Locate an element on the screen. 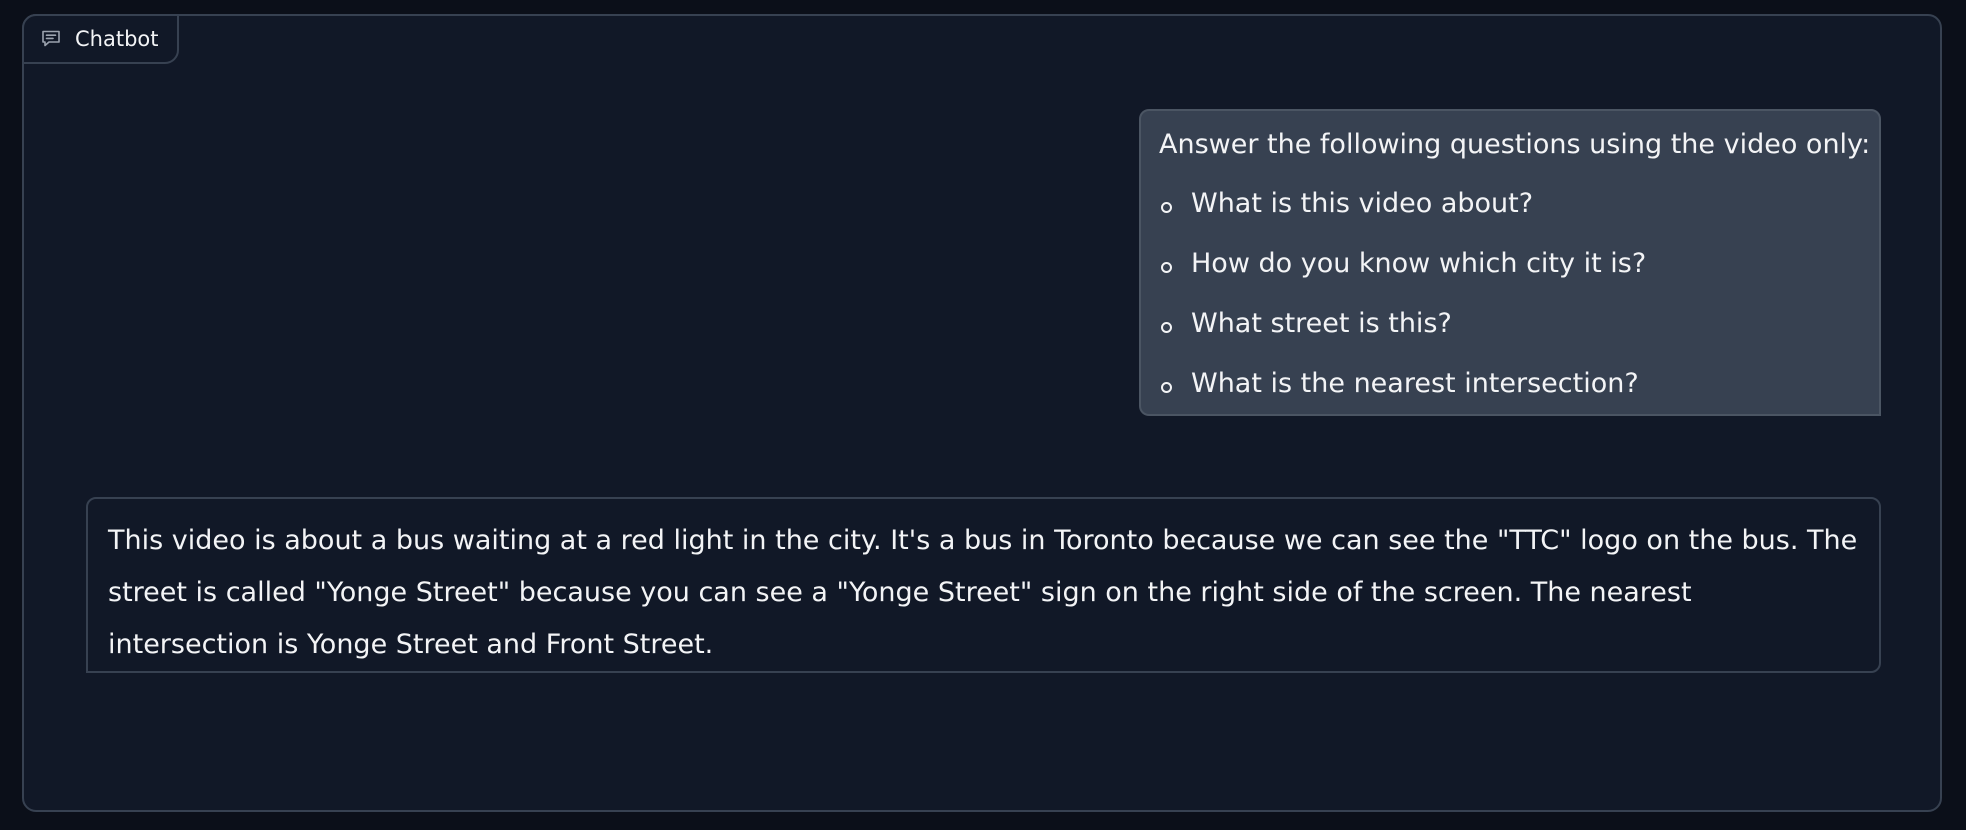 Image resolution: width=1966 pixels, height=830 pixels. question-text: What street is this? is located at coordinates (1321, 323).